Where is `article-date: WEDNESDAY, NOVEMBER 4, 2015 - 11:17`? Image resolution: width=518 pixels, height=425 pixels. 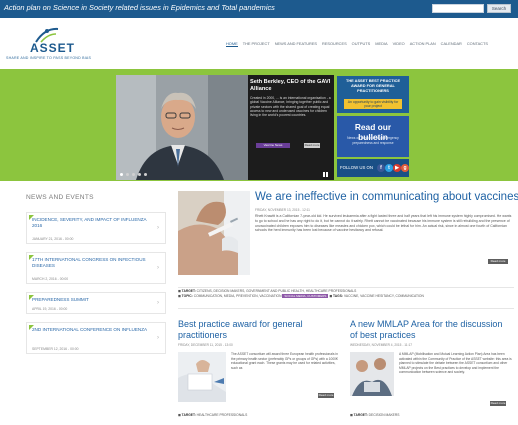 article-date: WEDNESDAY, NOVEMBER 4, 2015 - 11:17 is located at coordinates (381, 345).